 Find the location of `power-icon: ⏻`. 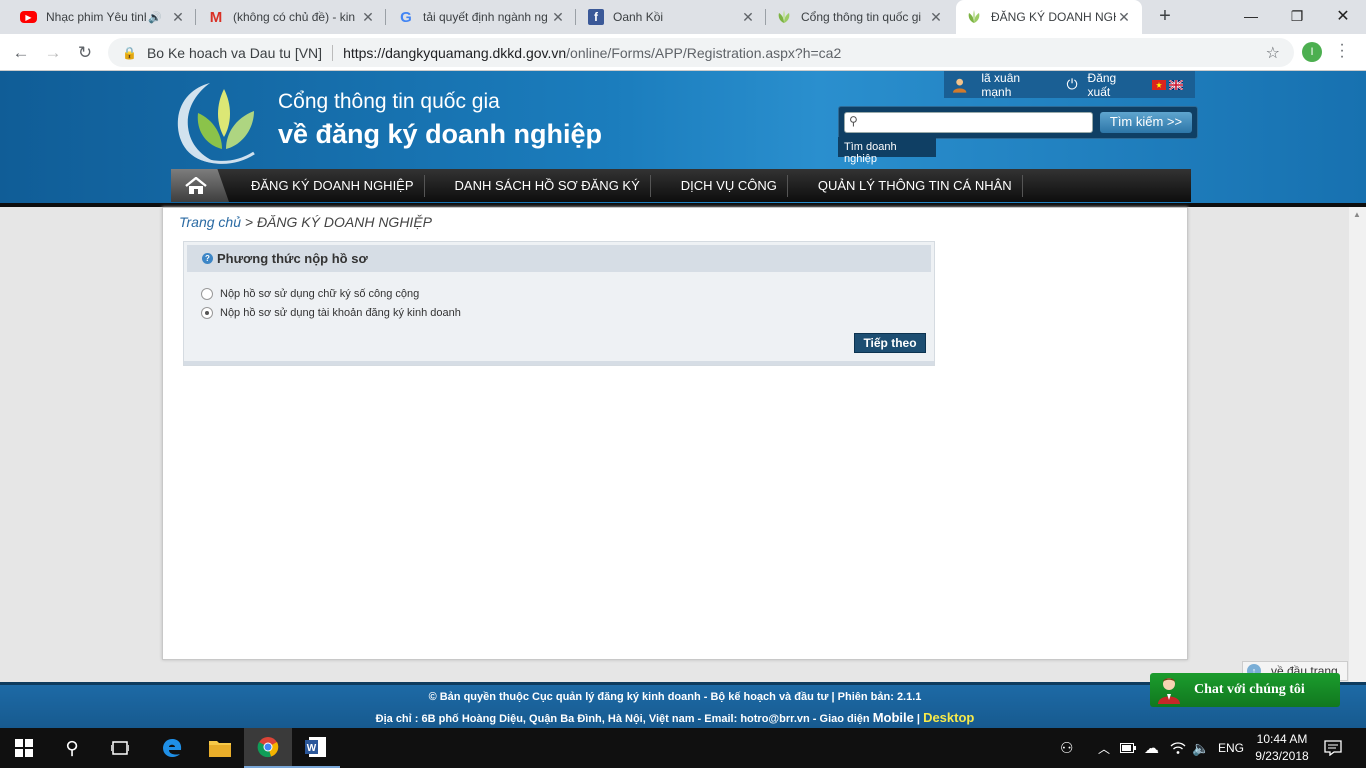

power-icon: ⏻ is located at coordinates (1072, 84).